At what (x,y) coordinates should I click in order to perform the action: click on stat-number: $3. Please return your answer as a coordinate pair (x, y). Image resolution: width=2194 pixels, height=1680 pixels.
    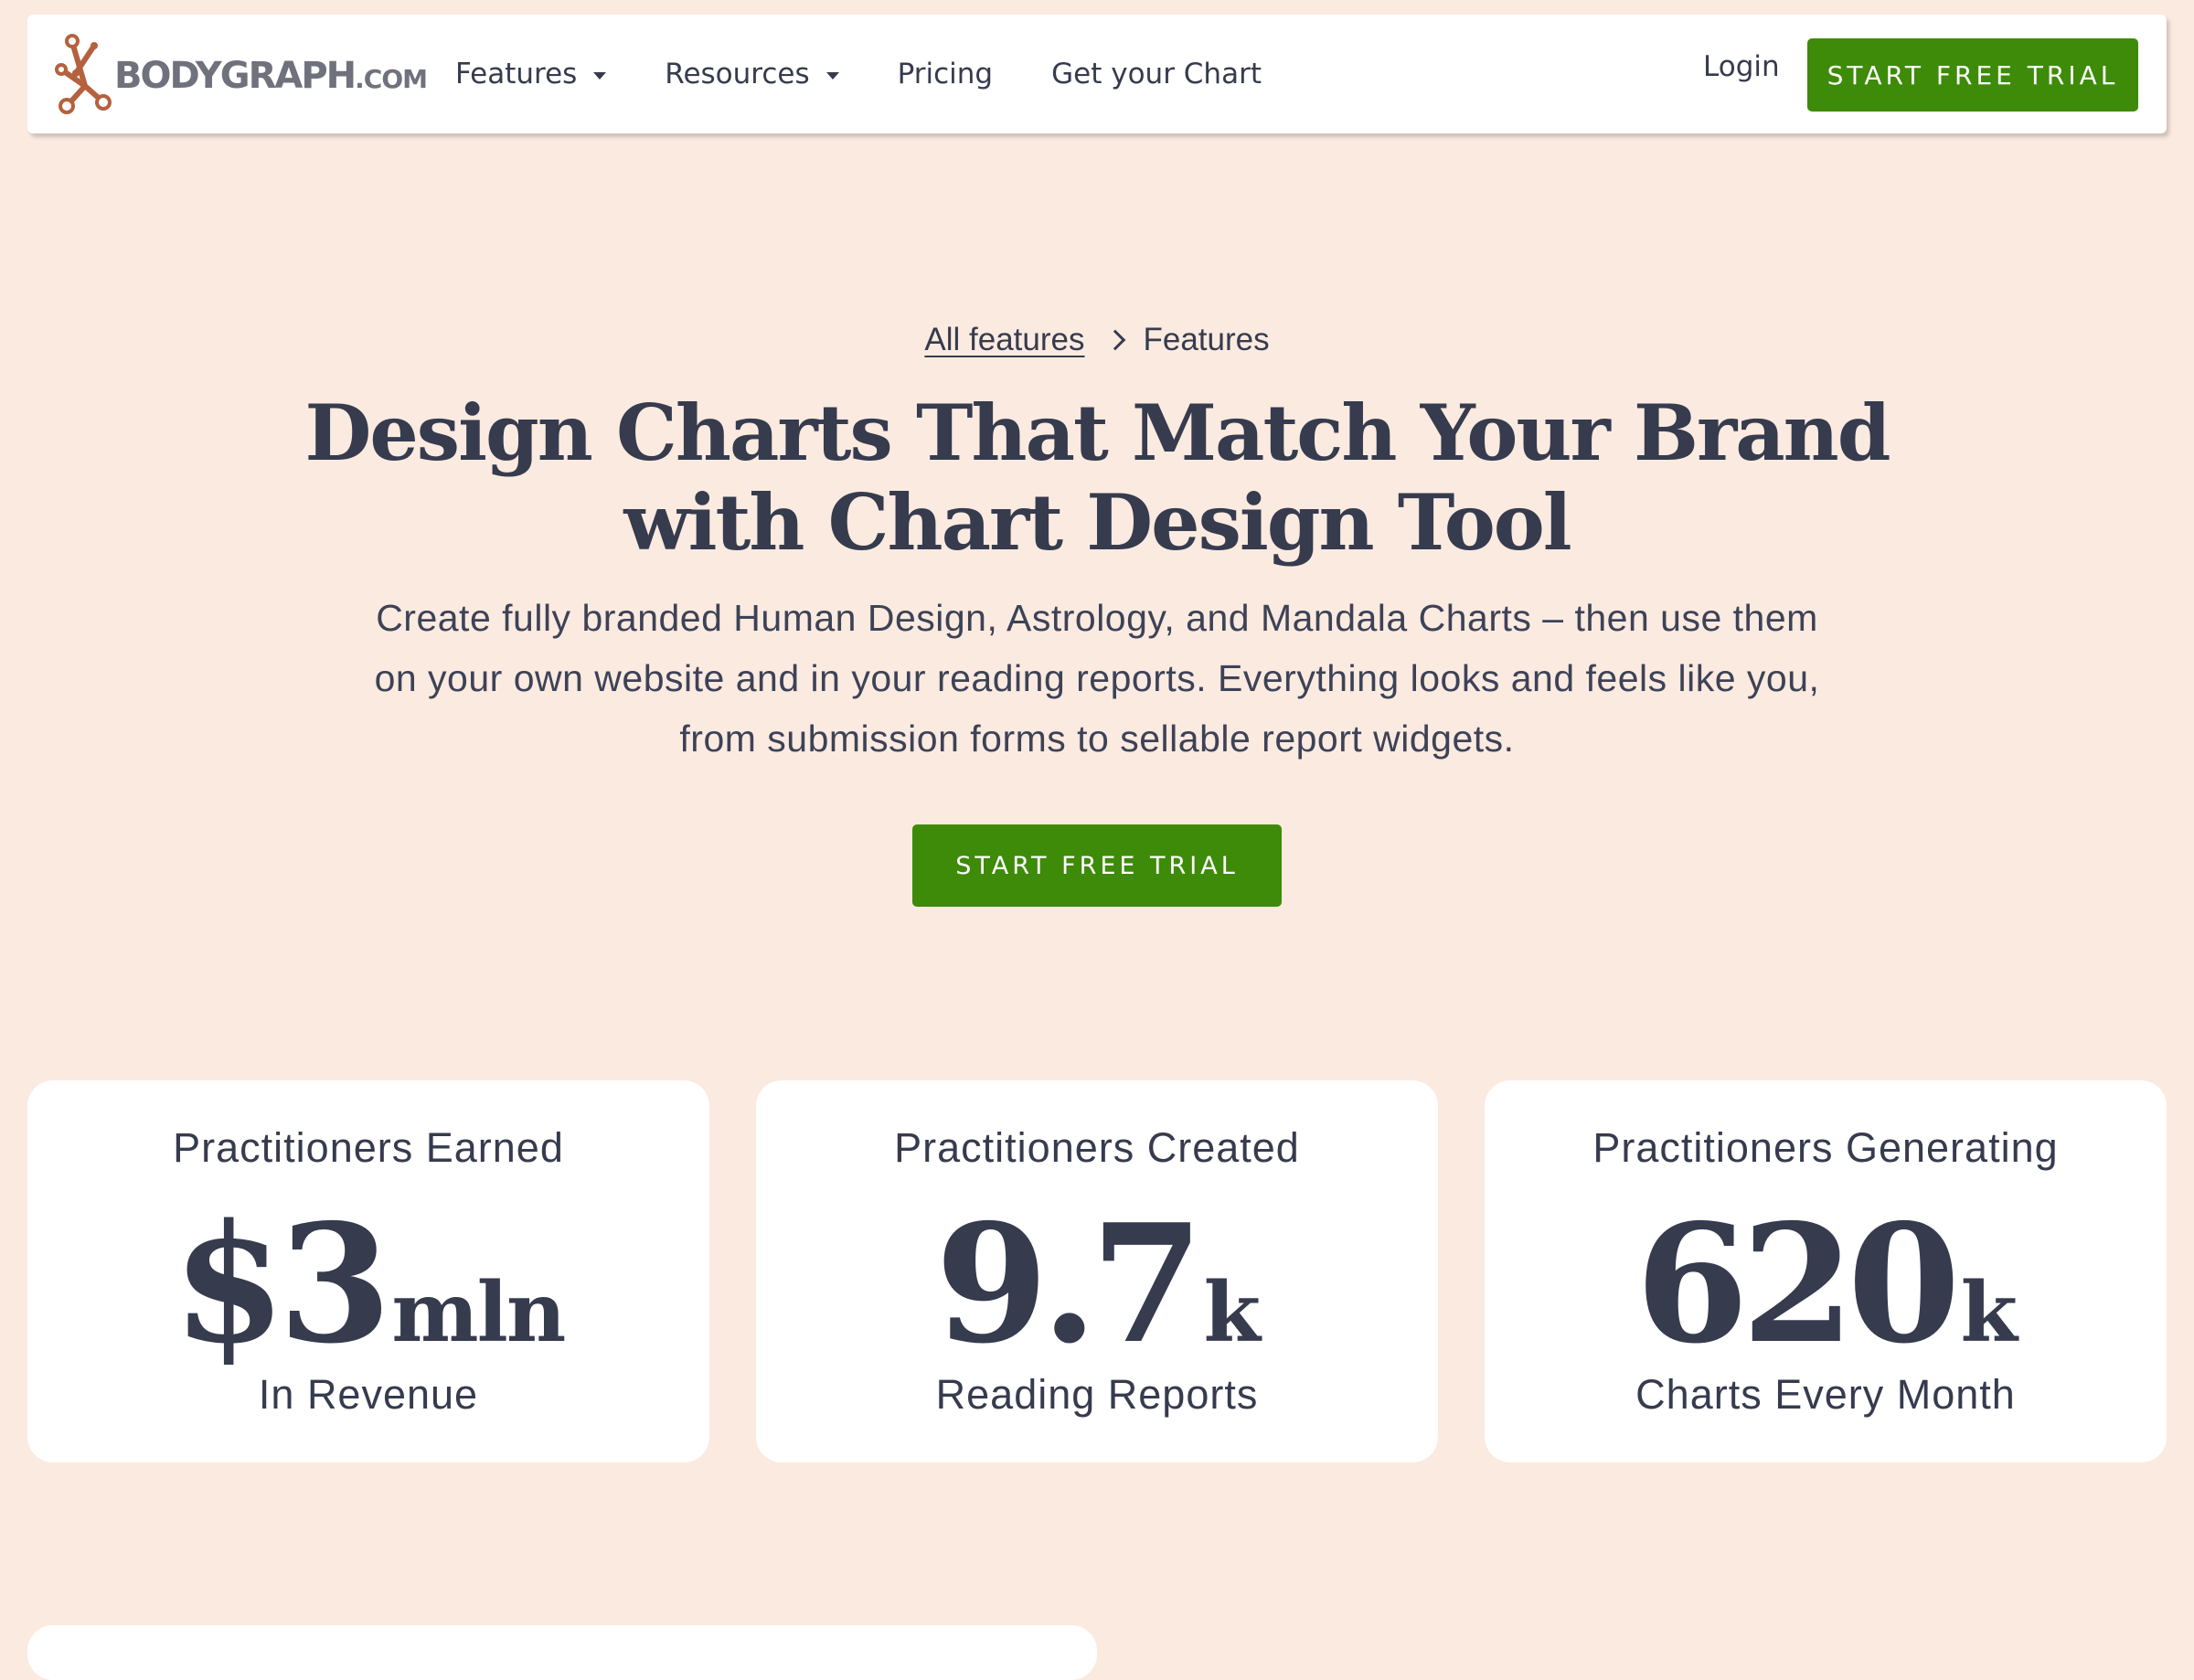
    Looking at the image, I should click on (282, 1283).